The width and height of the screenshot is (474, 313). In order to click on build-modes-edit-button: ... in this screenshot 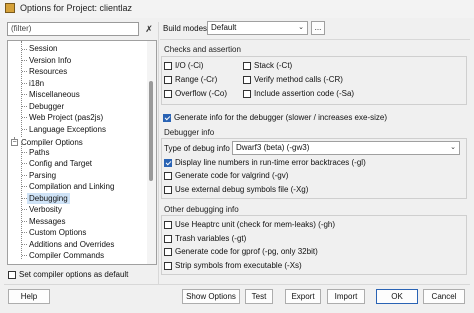, I will do `click(318, 28)`.